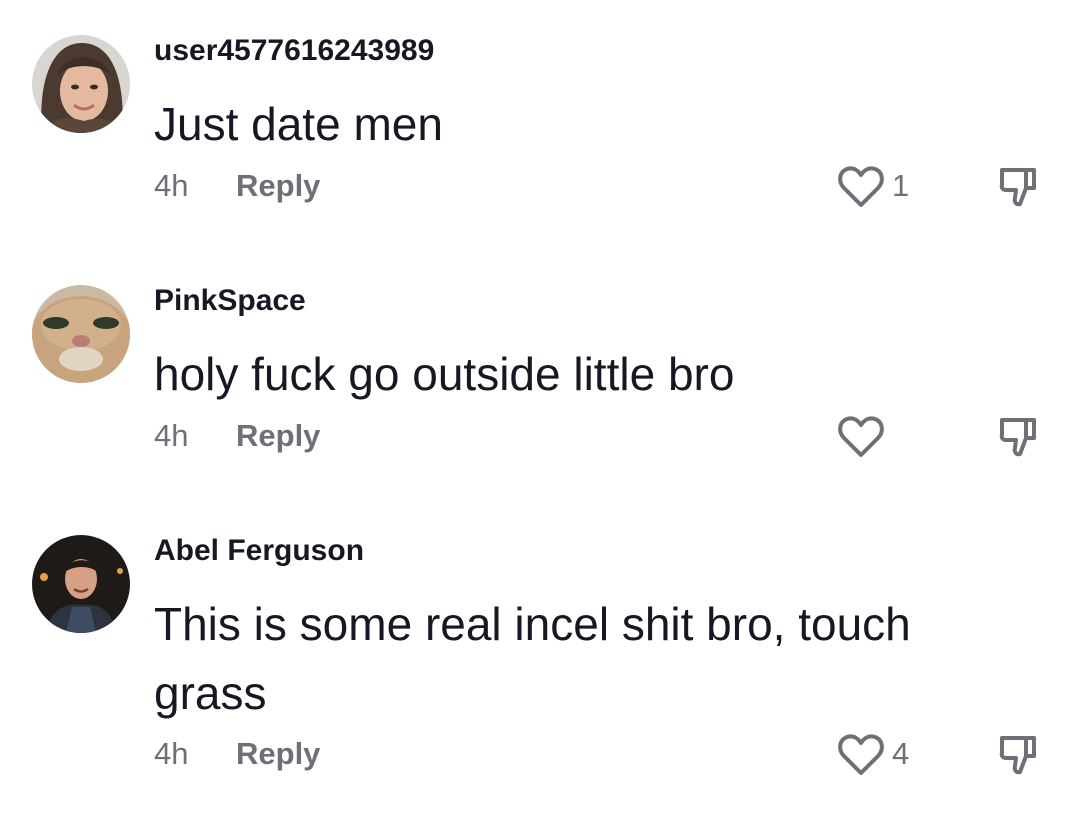 Image resolution: width=1080 pixels, height=828 pixels. What do you see at coordinates (901, 185) in the screenshot?
I see `like-count: 1` at bounding box center [901, 185].